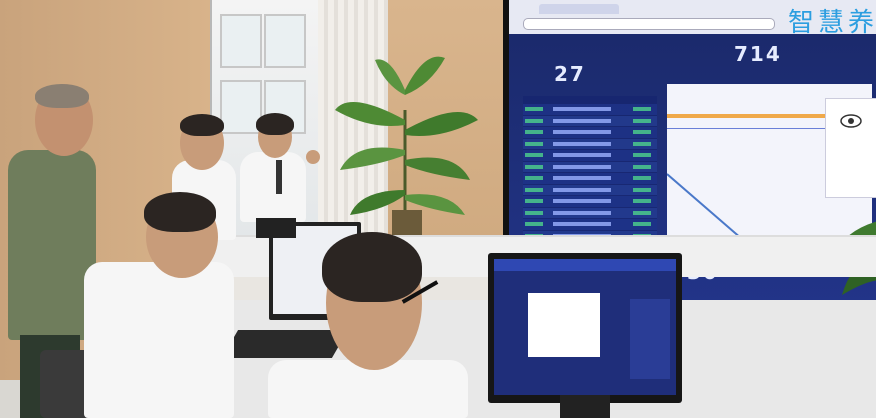  What do you see at coordinates (650, 339) in the screenshot?
I see `front-monitor-sidepanel` at bounding box center [650, 339].